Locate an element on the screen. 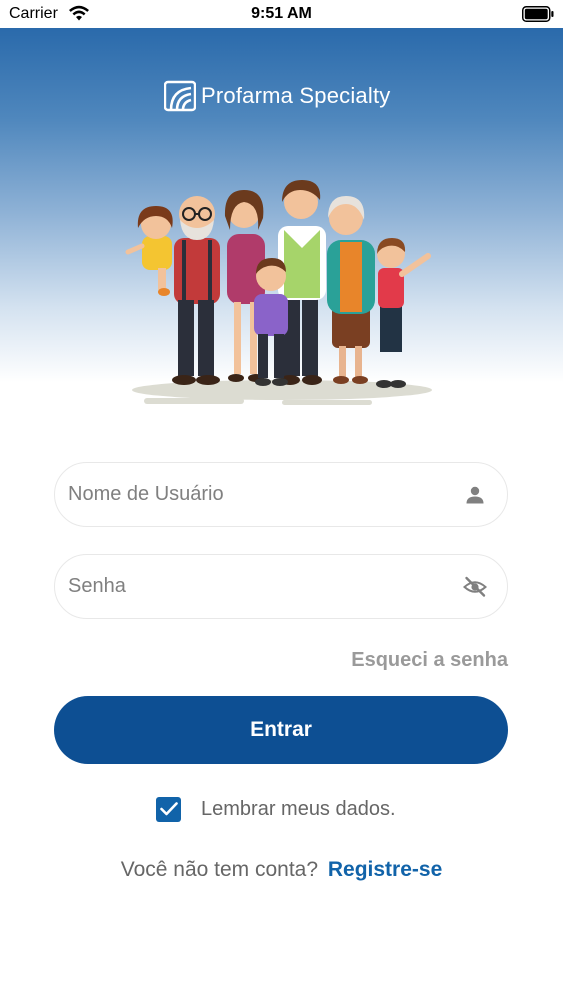 This screenshot has width=563, height=1000. remember-me-row: Lembrar meus dados. is located at coordinates (276, 809).